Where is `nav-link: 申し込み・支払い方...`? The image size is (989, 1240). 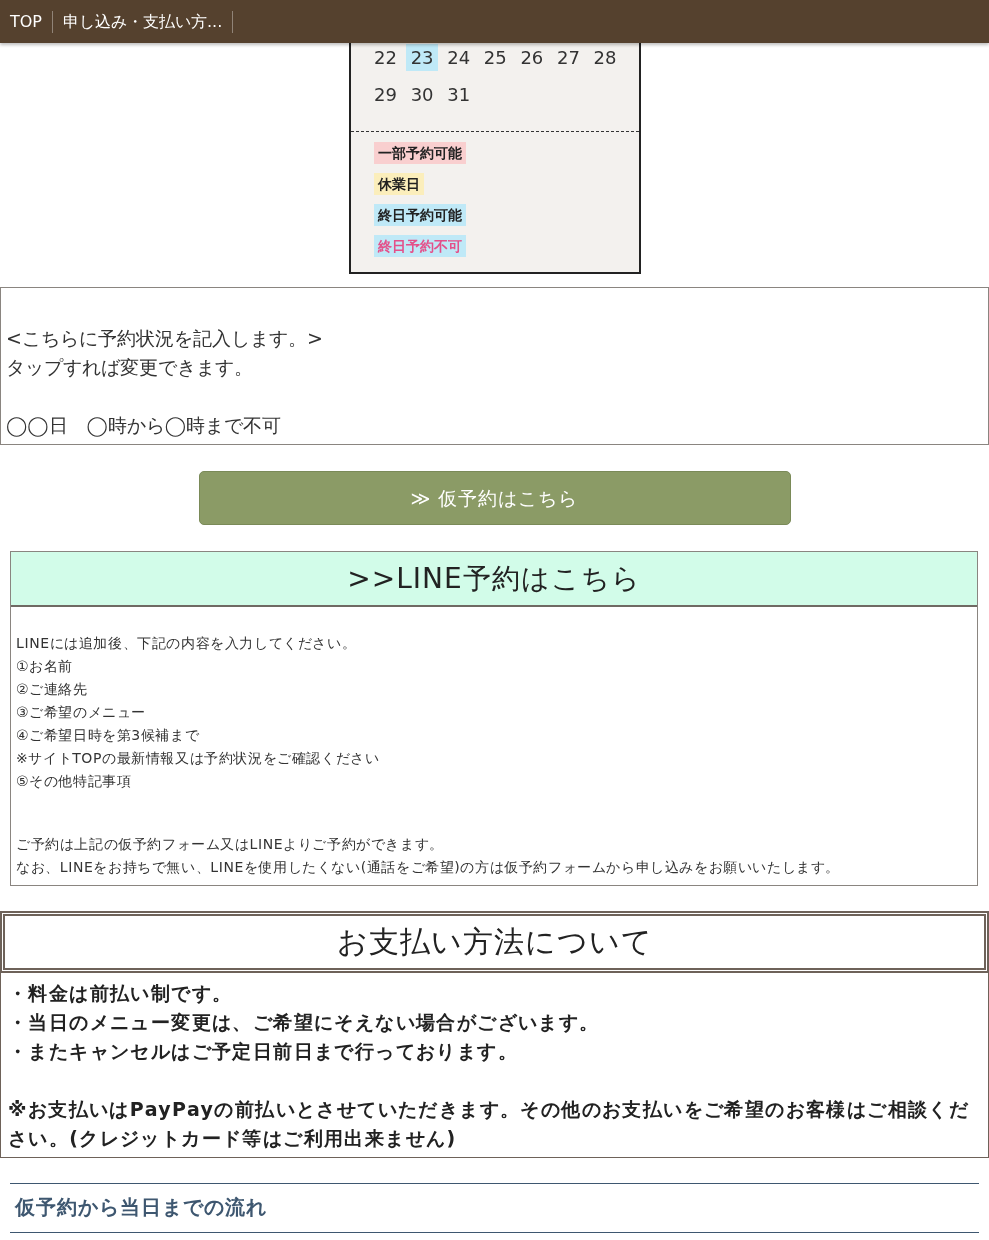 nav-link: 申し込み・支払い方... is located at coordinates (143, 21).